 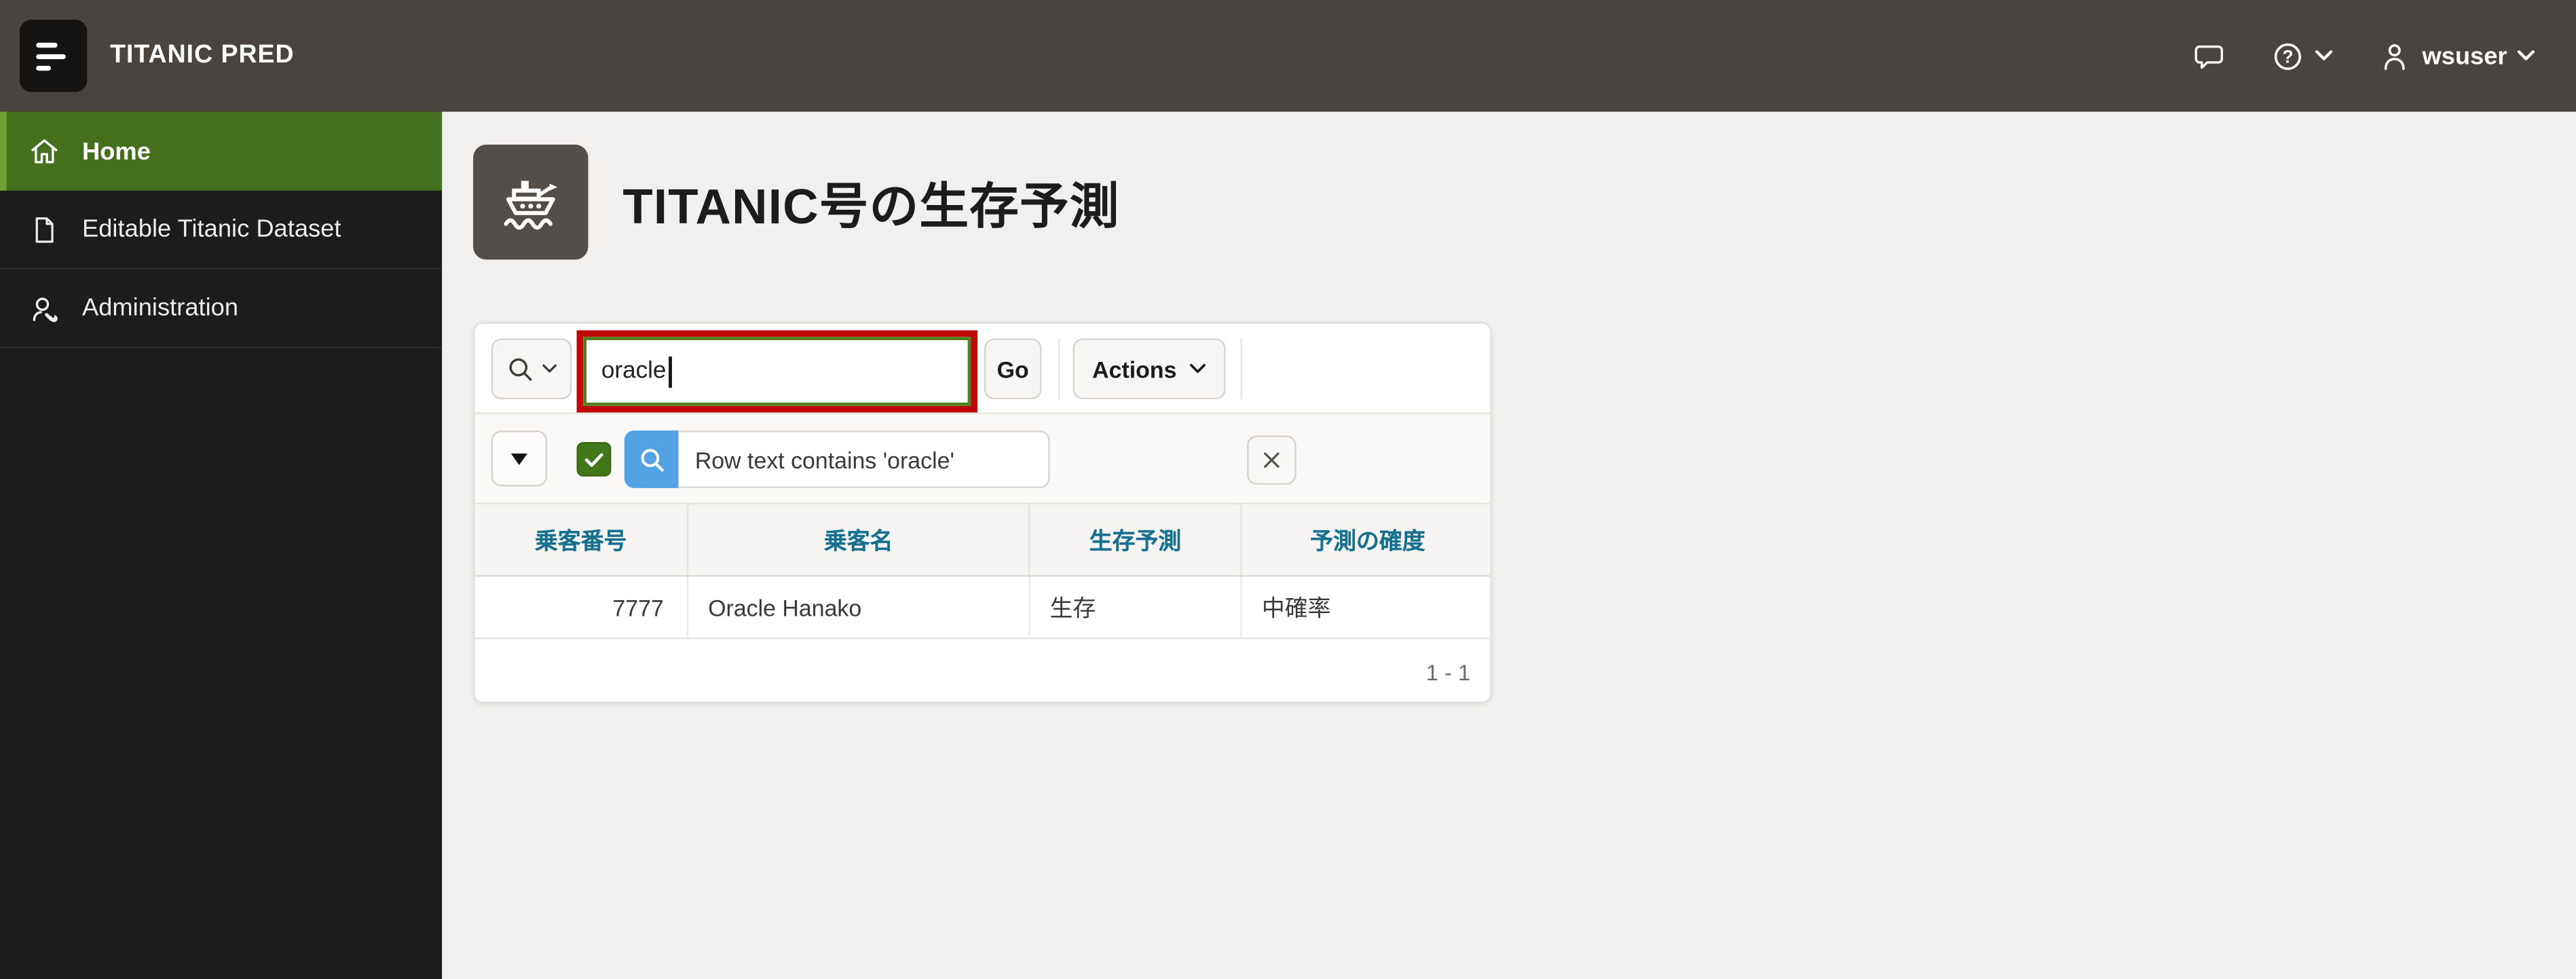 I want to click on chat-icon, so click(x=2210, y=56).